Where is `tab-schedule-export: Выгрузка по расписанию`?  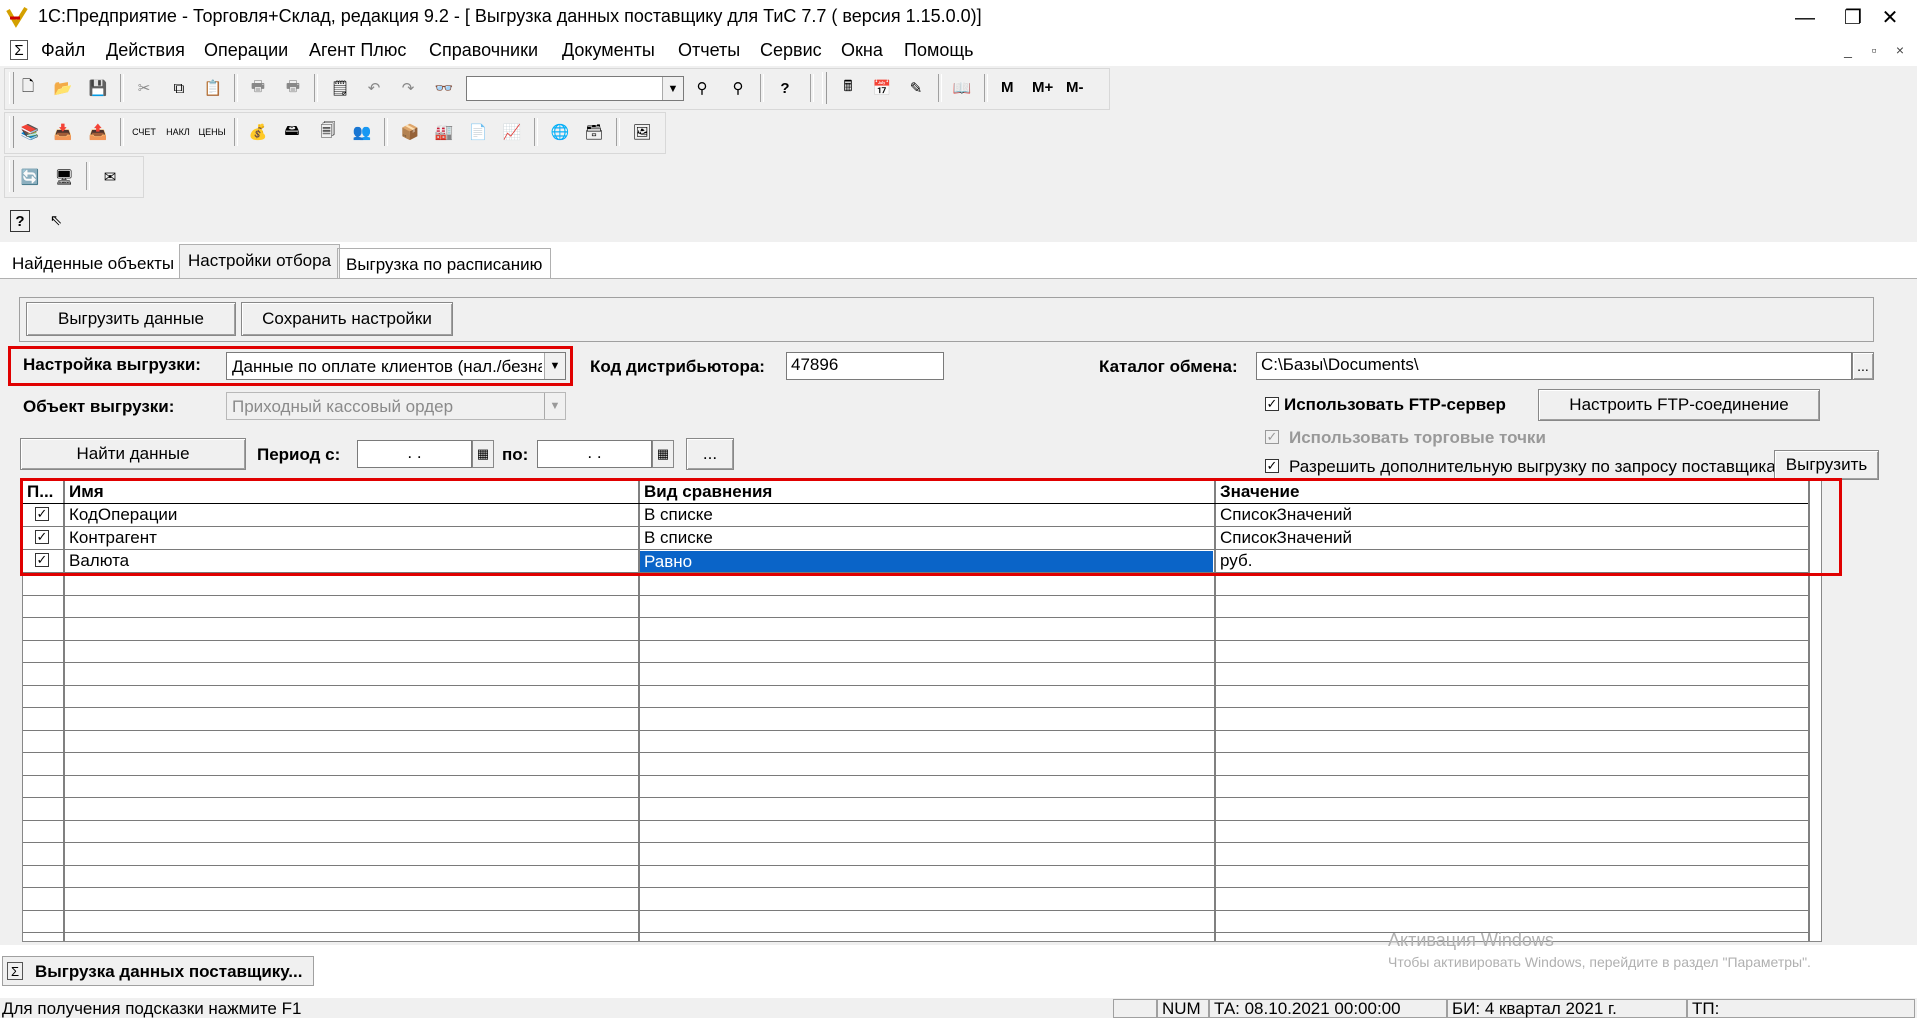
tab-schedule-export: Выгрузка по расписанию is located at coordinates (444, 263).